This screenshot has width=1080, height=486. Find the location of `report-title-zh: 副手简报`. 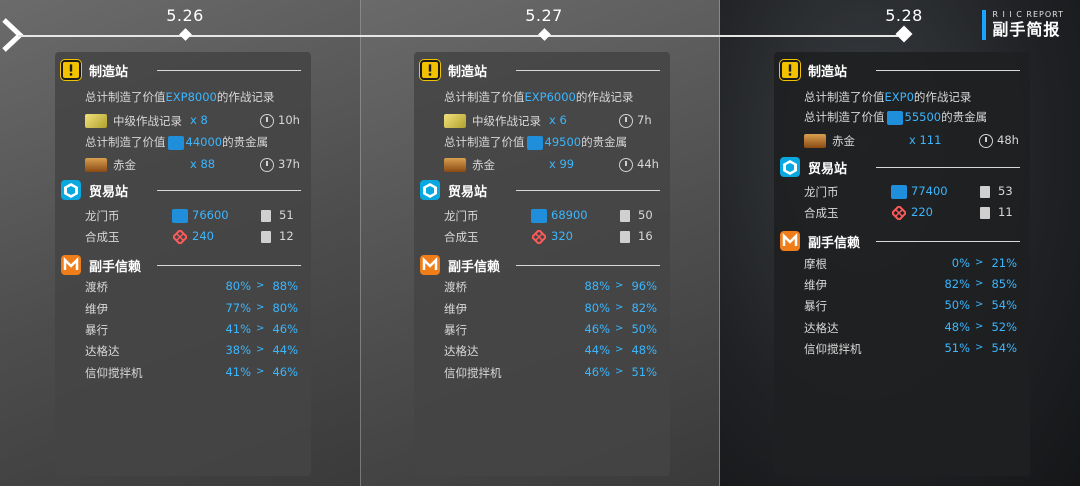

report-title-zh: 副手简报 is located at coordinates (1026, 29).